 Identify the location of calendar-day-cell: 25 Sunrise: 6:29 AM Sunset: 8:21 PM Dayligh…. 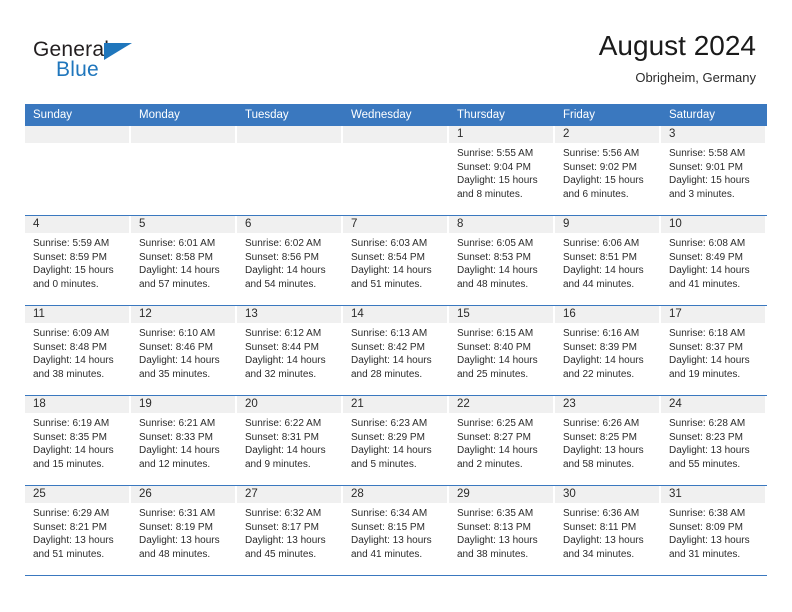
(78, 530).